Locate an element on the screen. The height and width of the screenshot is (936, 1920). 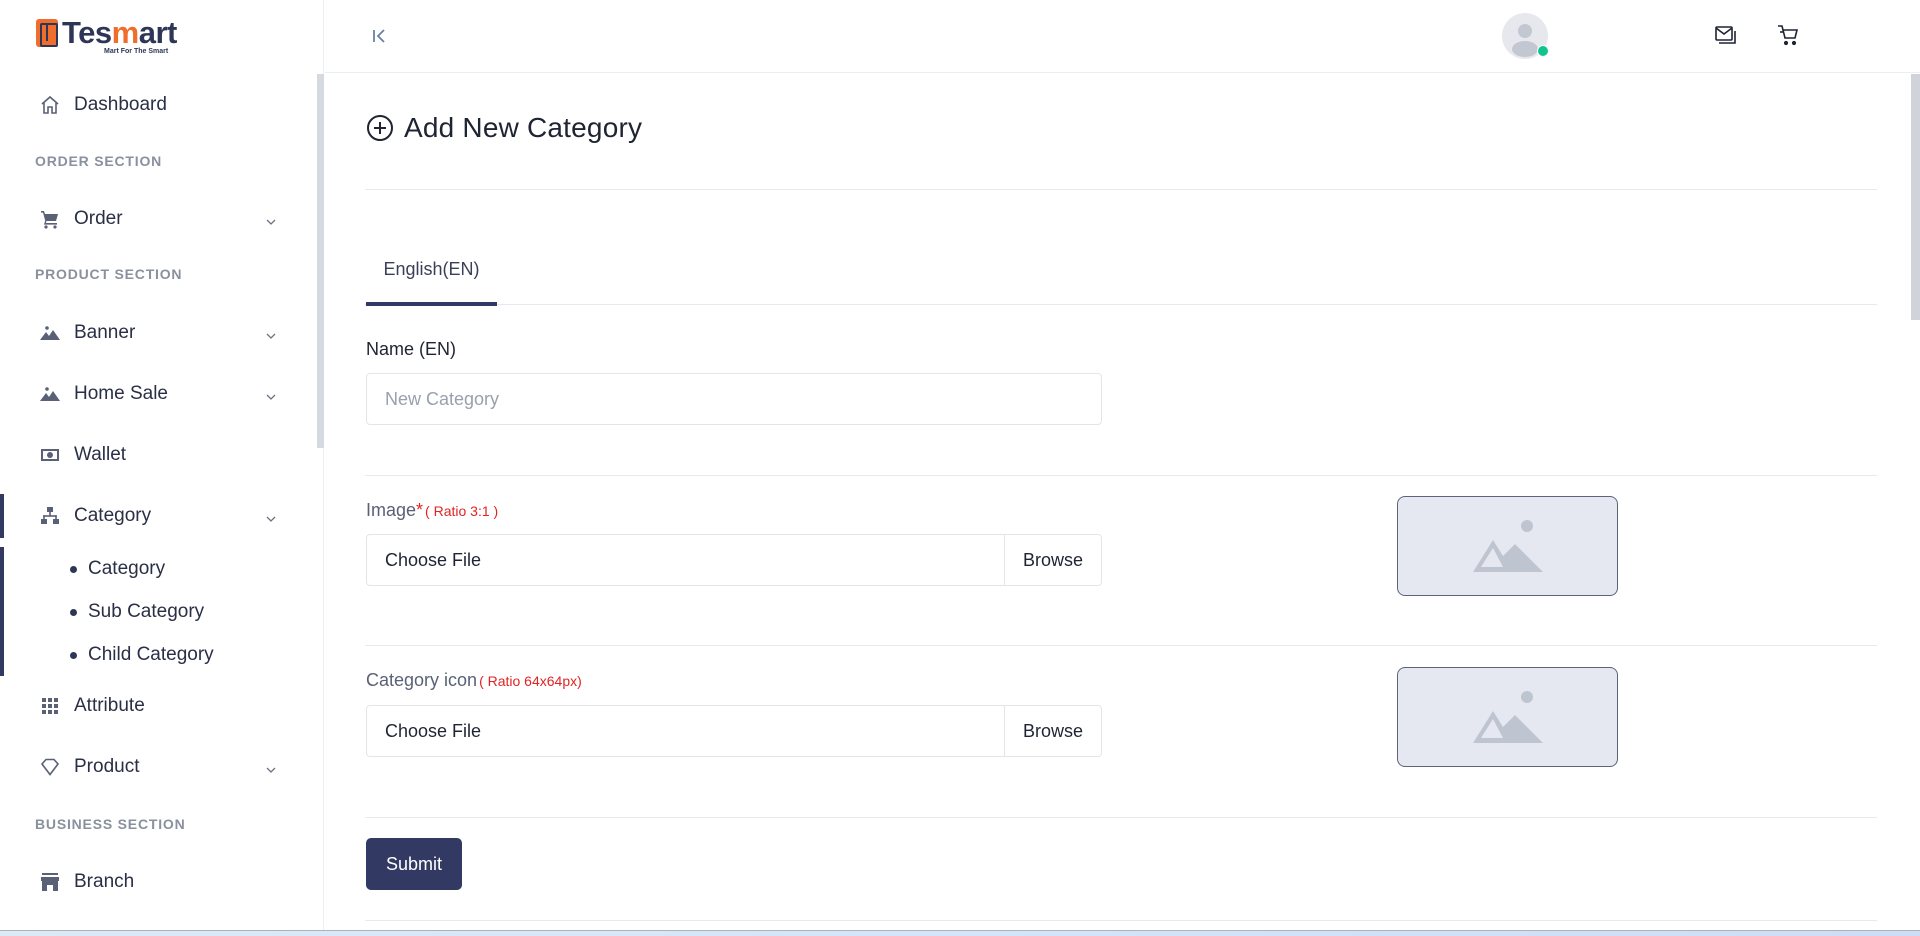
diamond-icon is located at coordinates (50, 767).